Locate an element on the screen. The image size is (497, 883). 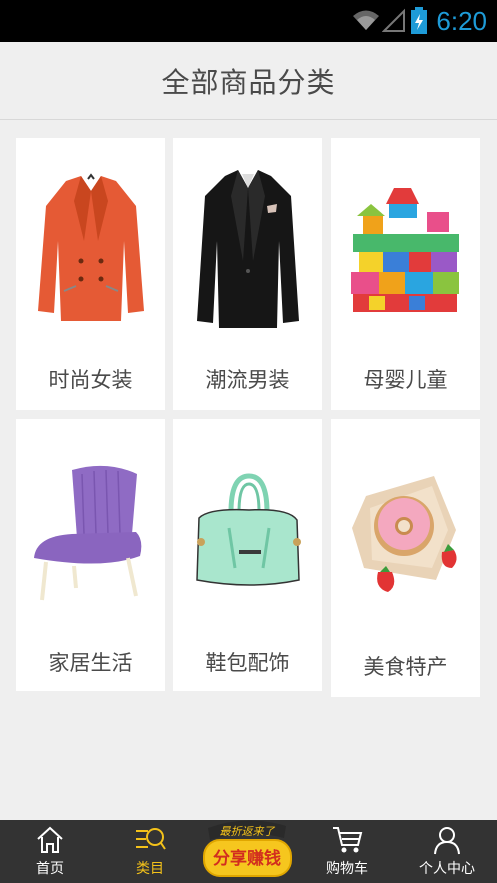
user-icon is located at coordinates (447, 842).